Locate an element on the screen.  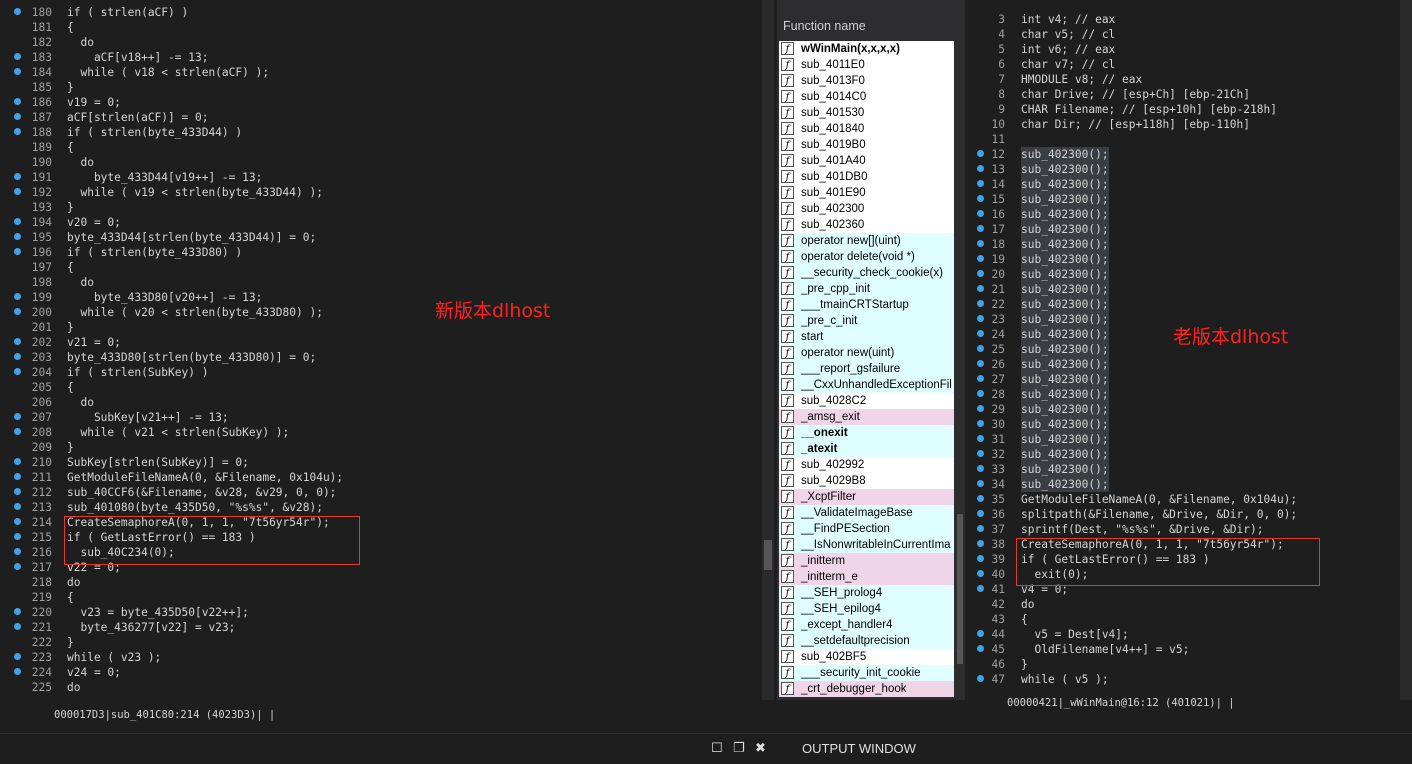
code-line: 189 { is located at coordinates (380, 147).